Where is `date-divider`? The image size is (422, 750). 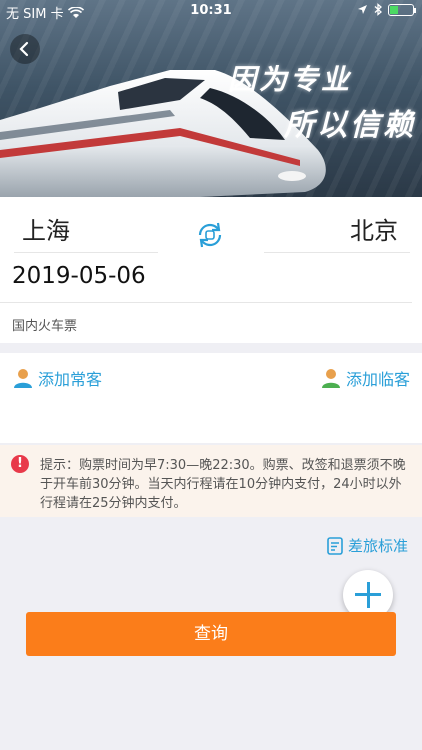 date-divider is located at coordinates (206, 302).